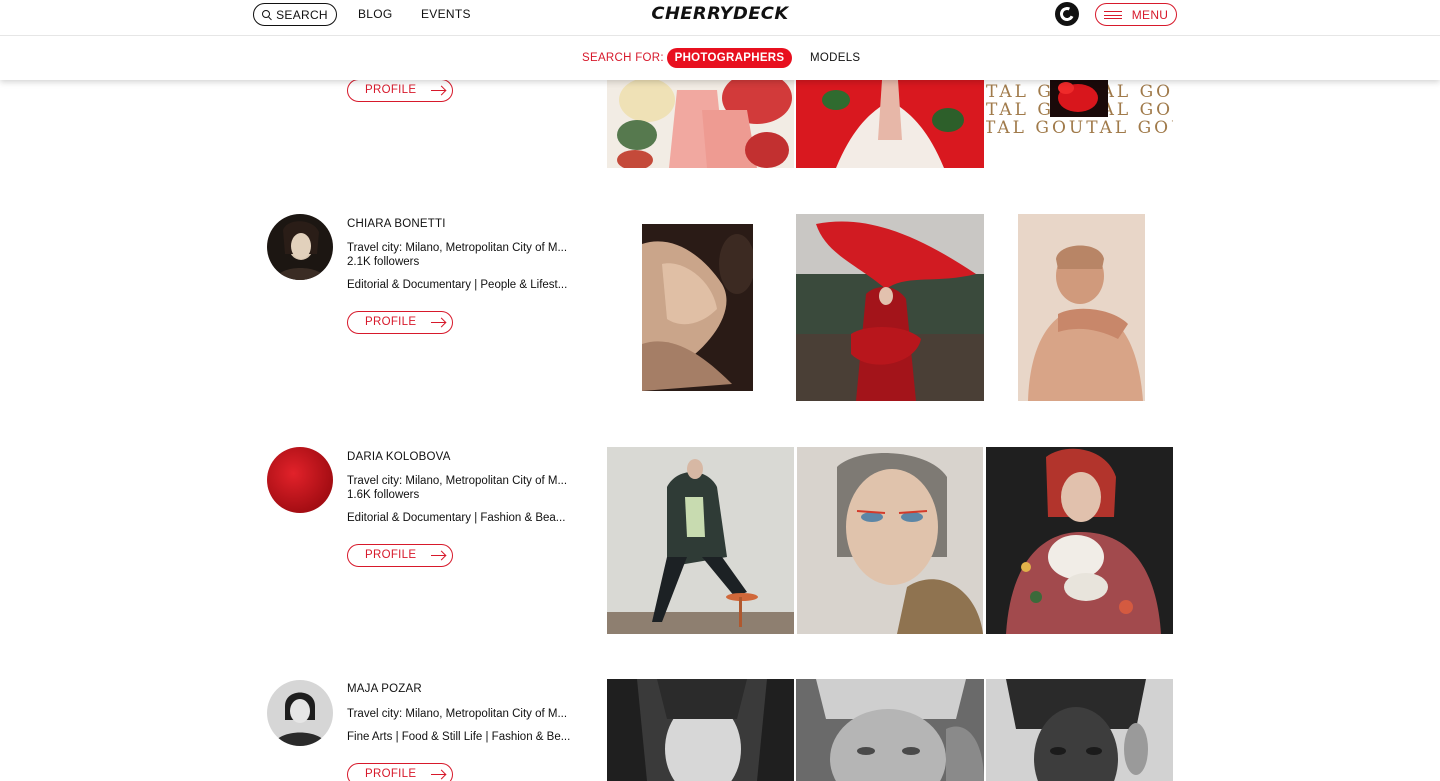 The width and height of the screenshot is (1440, 781). I want to click on filter-photographers: PHOTOGRAPHERS, so click(729, 58).